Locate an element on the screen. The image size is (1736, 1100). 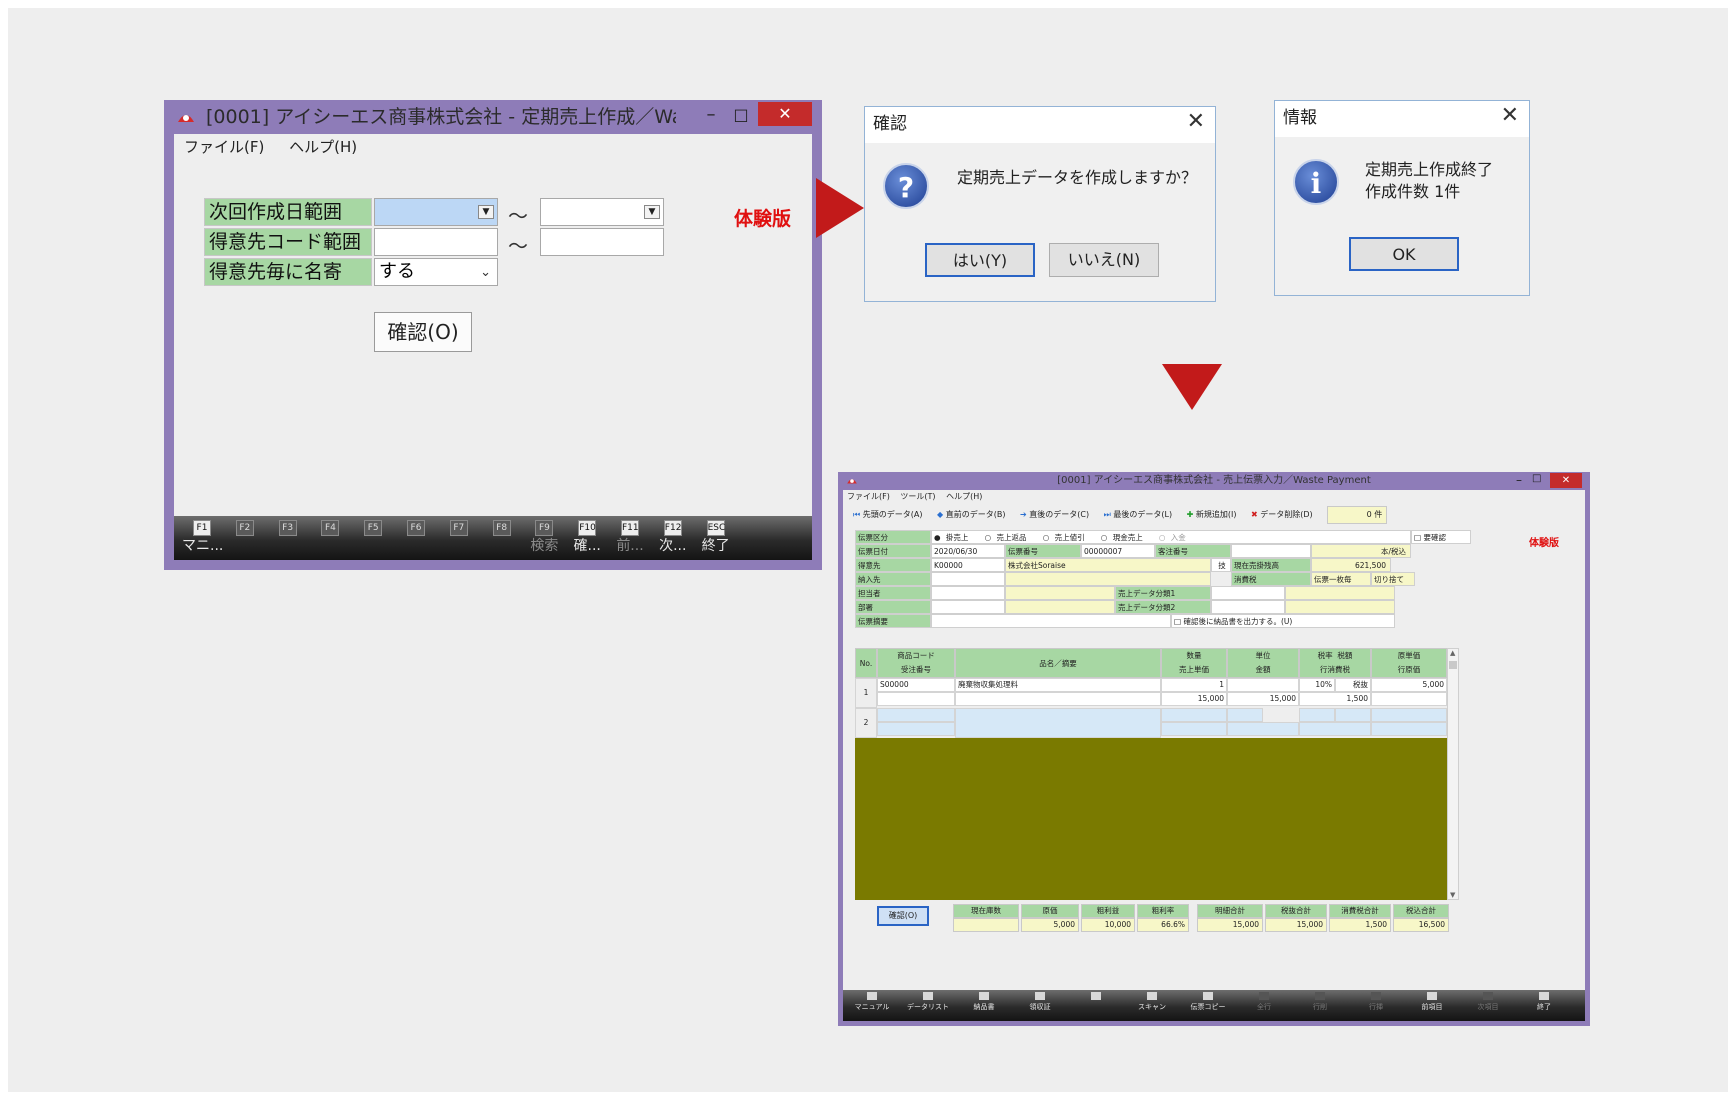
radio-payment: ○ 入金 is located at coordinates (1172, 537).